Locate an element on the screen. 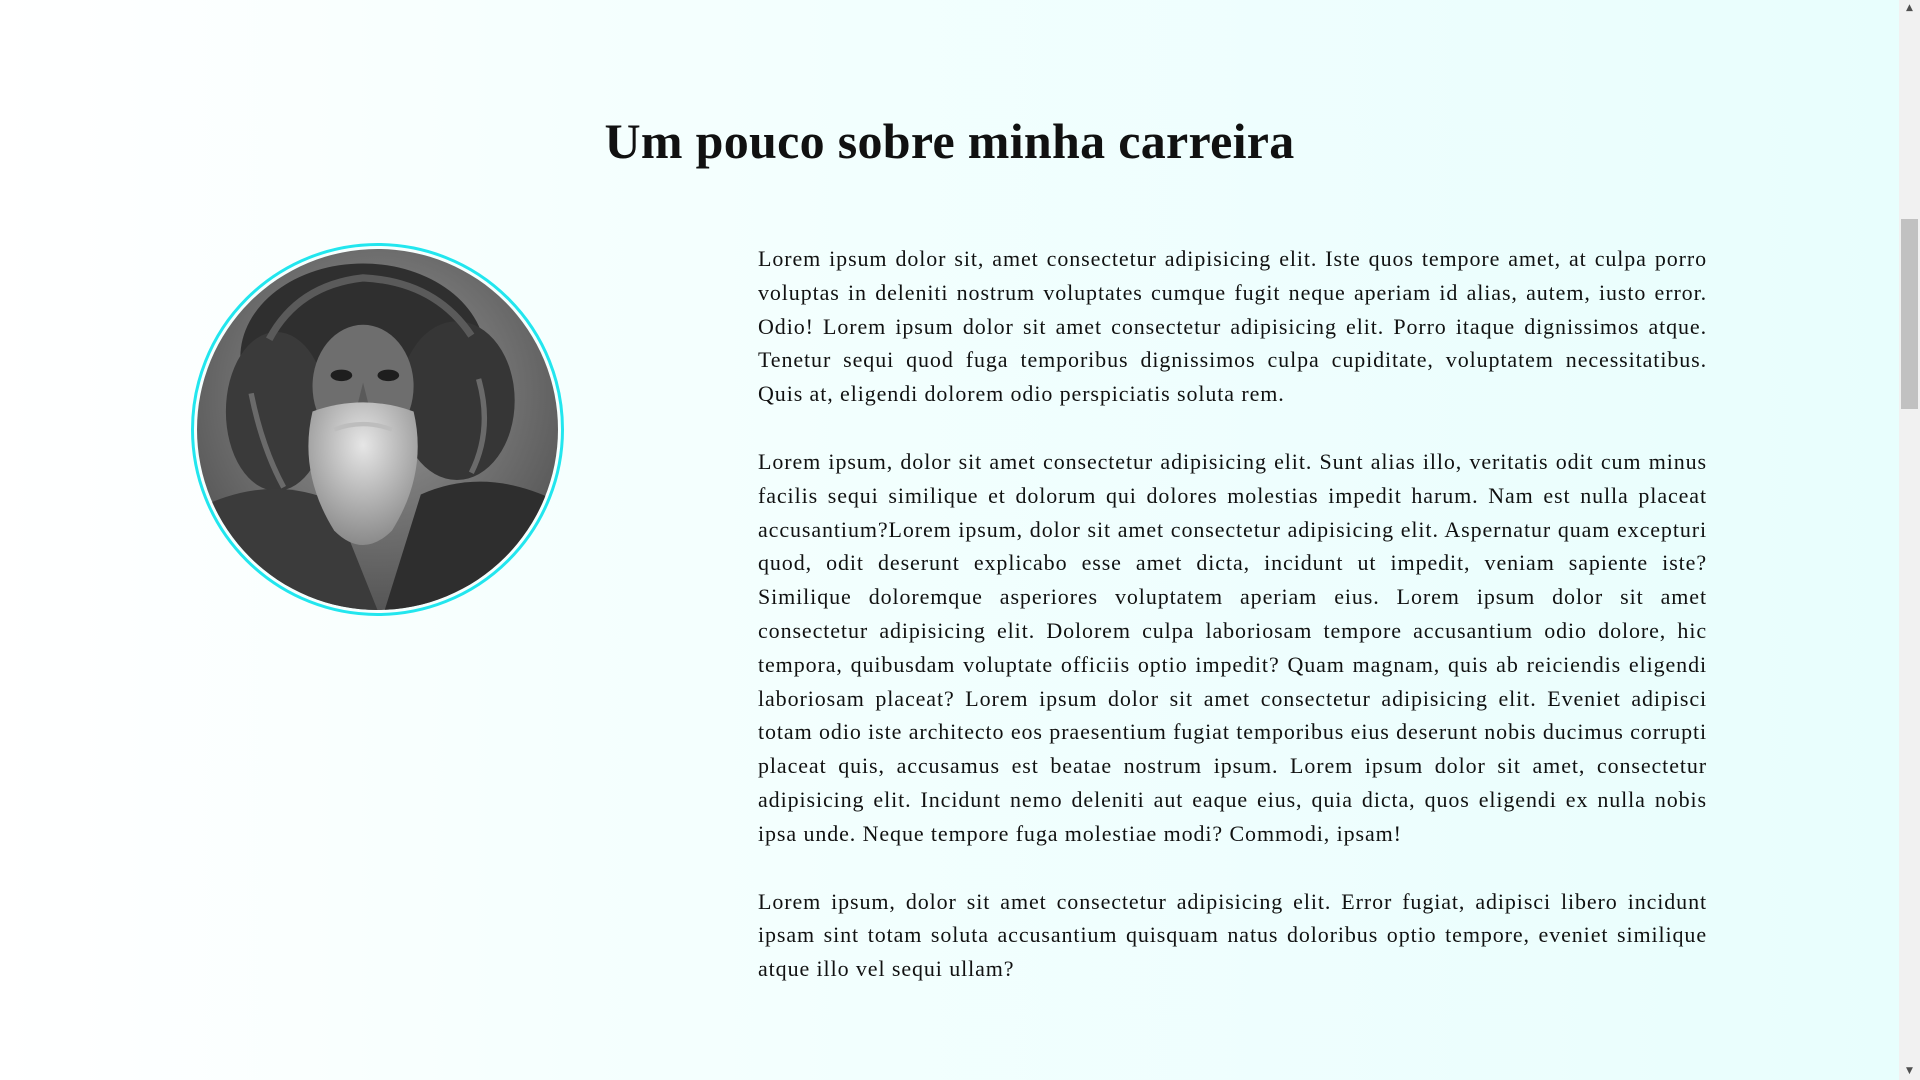 This screenshot has width=1920, height=1080. scroll-up-arrow-icon: ▲ is located at coordinates (1909, 8).